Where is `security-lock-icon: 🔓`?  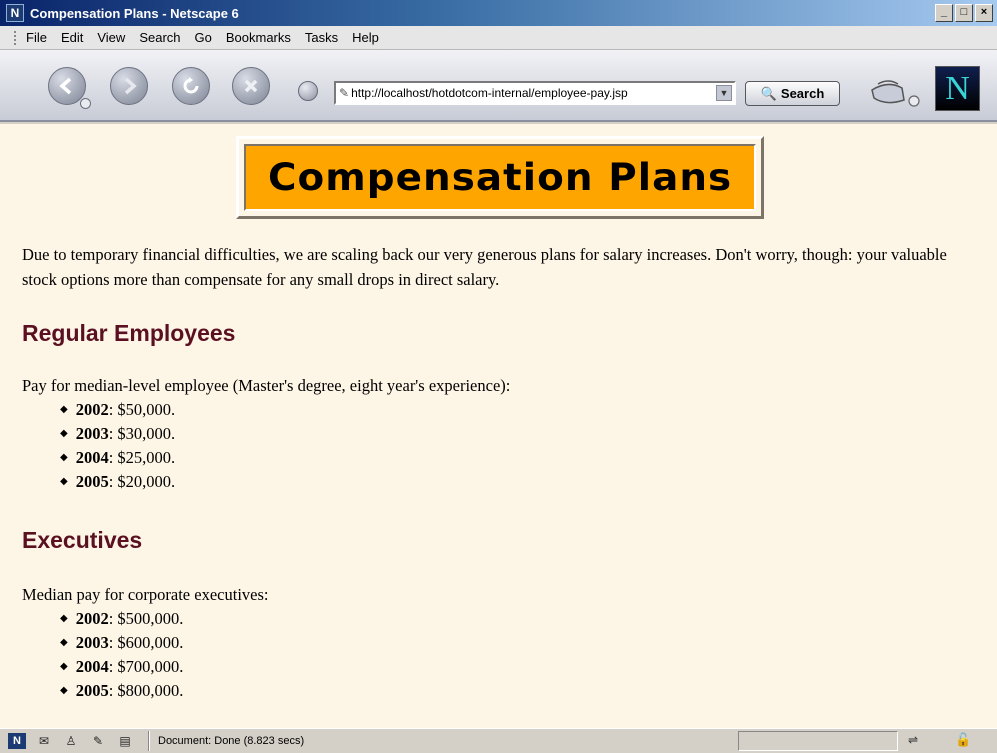
security-lock-icon: 🔓 is located at coordinates (963, 740).